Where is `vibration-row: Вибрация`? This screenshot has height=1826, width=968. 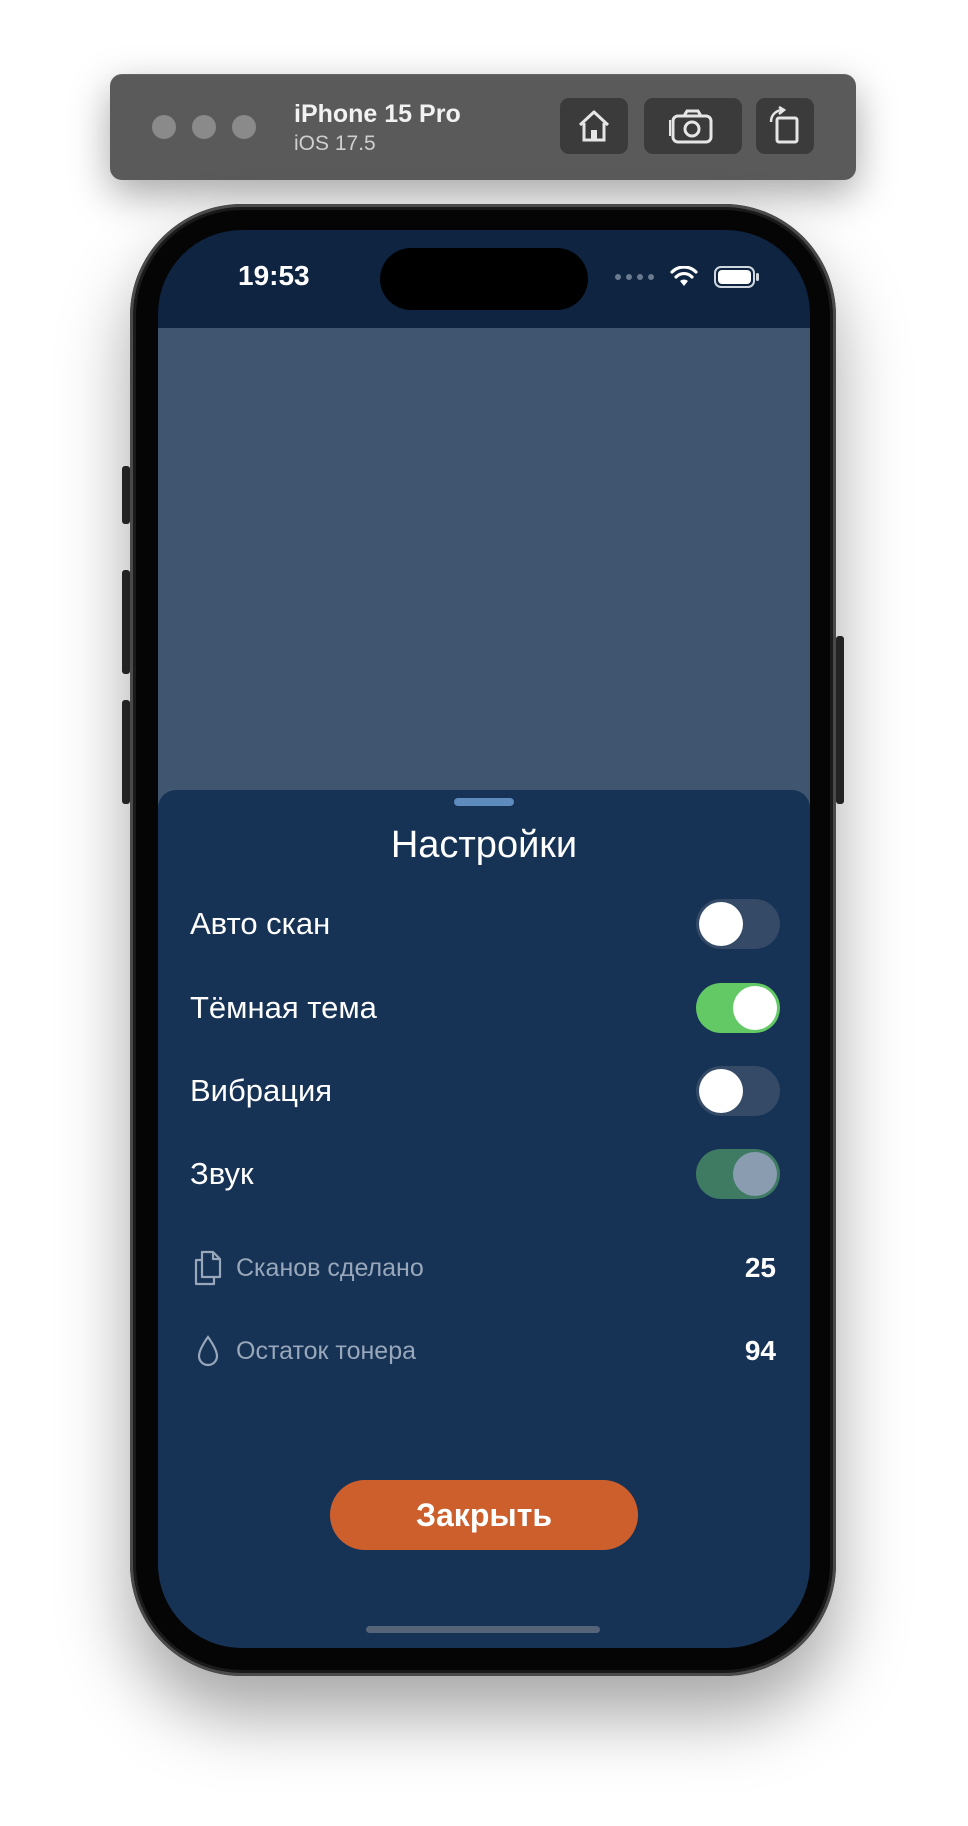 vibration-row: Вибрация is located at coordinates (485, 1091).